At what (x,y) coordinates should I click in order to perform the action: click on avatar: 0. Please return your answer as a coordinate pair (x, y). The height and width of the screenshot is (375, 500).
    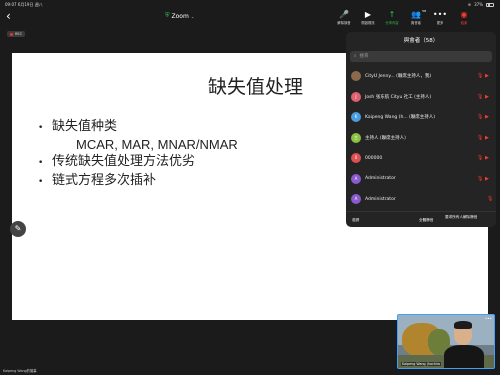
    Looking at the image, I should click on (356, 158).